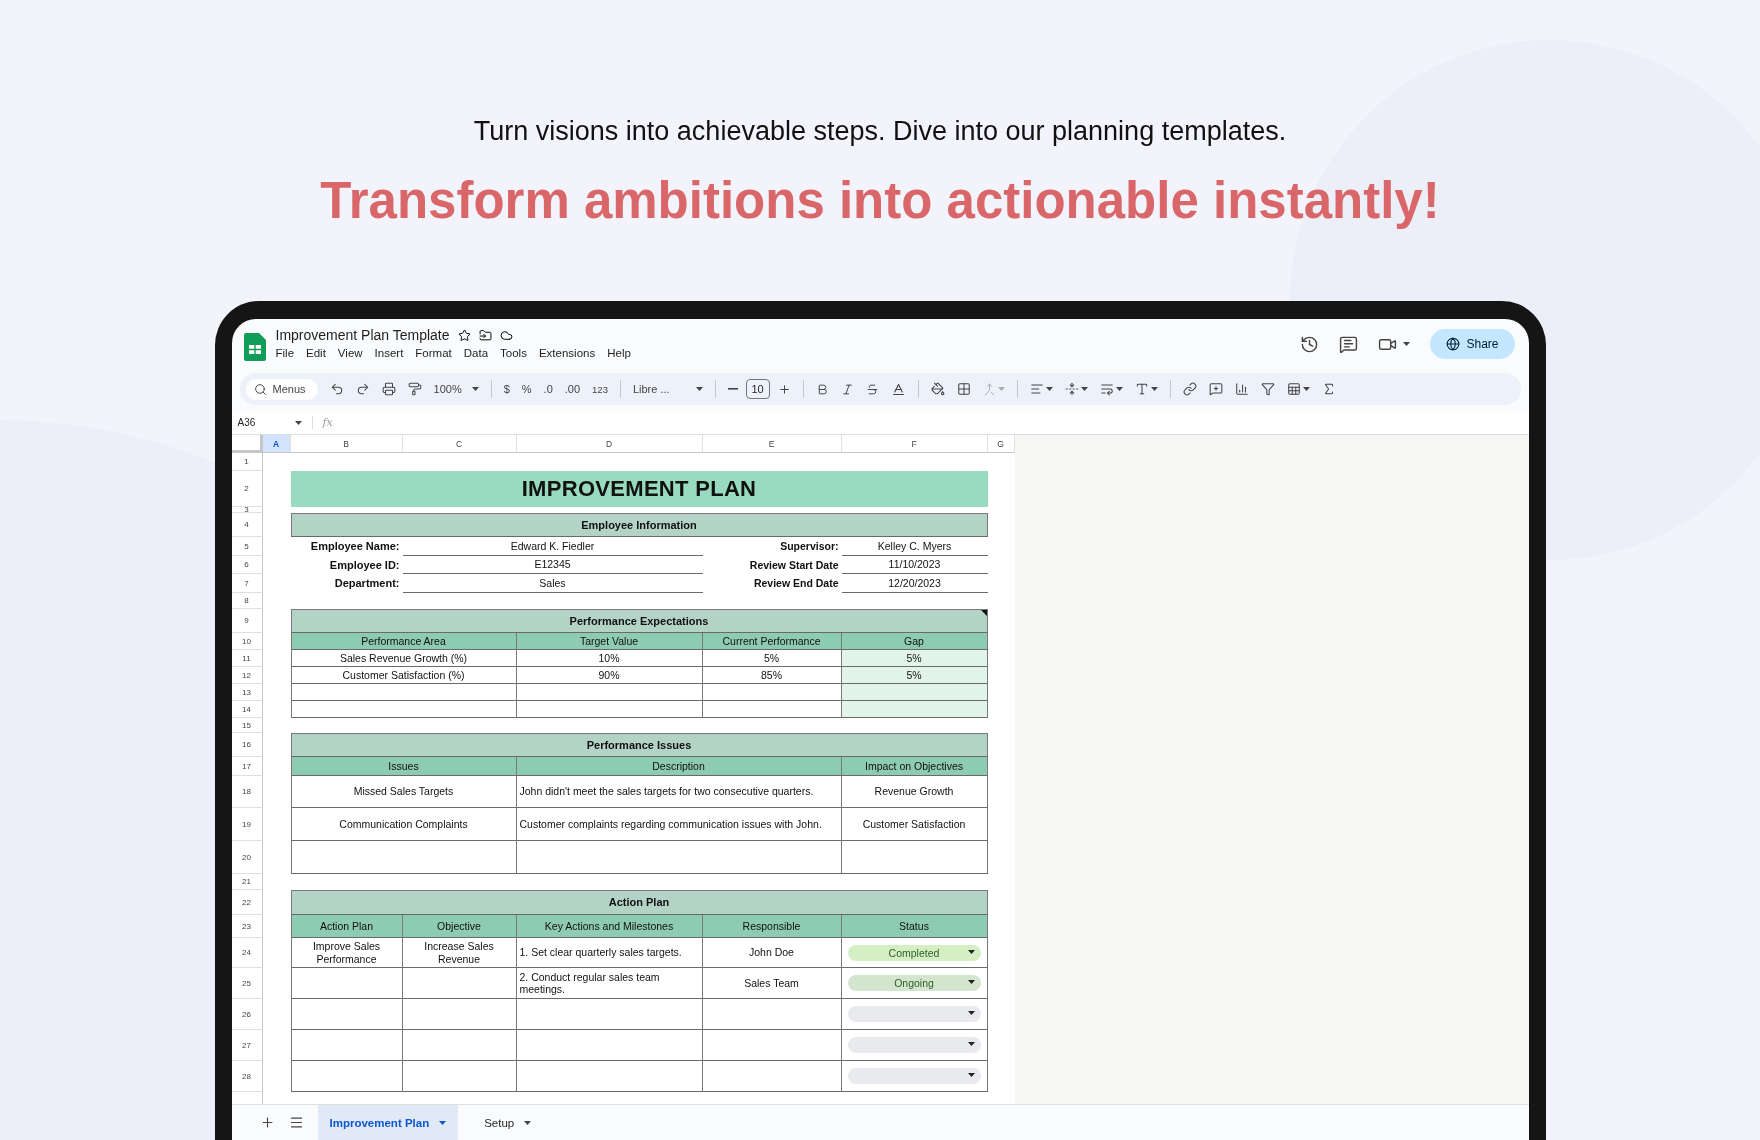  I want to click on row-number: 26, so click(247, 1014).